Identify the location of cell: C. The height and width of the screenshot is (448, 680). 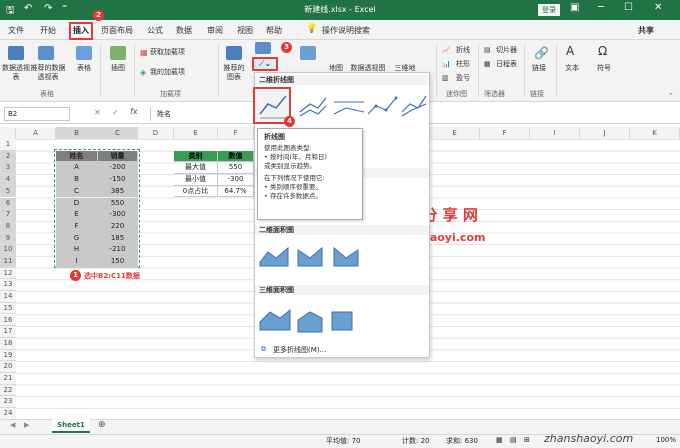
(77, 191).